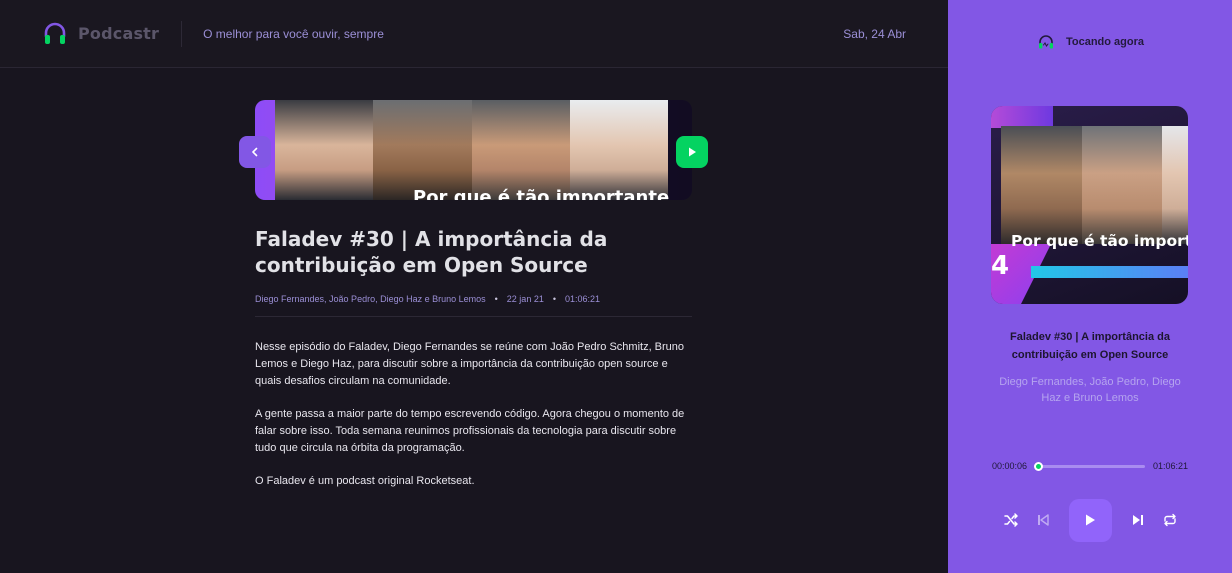 The height and width of the screenshot is (573, 1232). I want to click on play-episode-button, so click(692, 152).